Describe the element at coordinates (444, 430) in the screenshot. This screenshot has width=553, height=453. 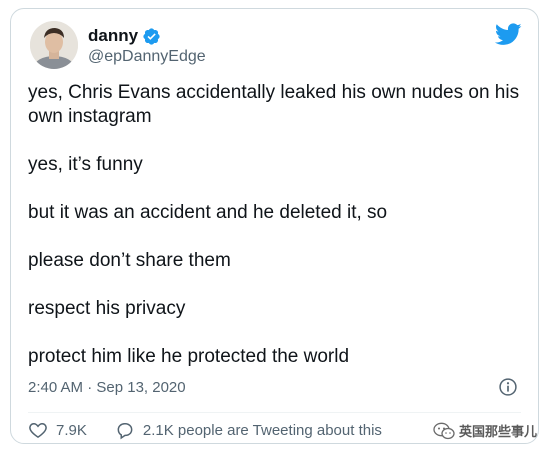
I see `wechat-icon` at that location.